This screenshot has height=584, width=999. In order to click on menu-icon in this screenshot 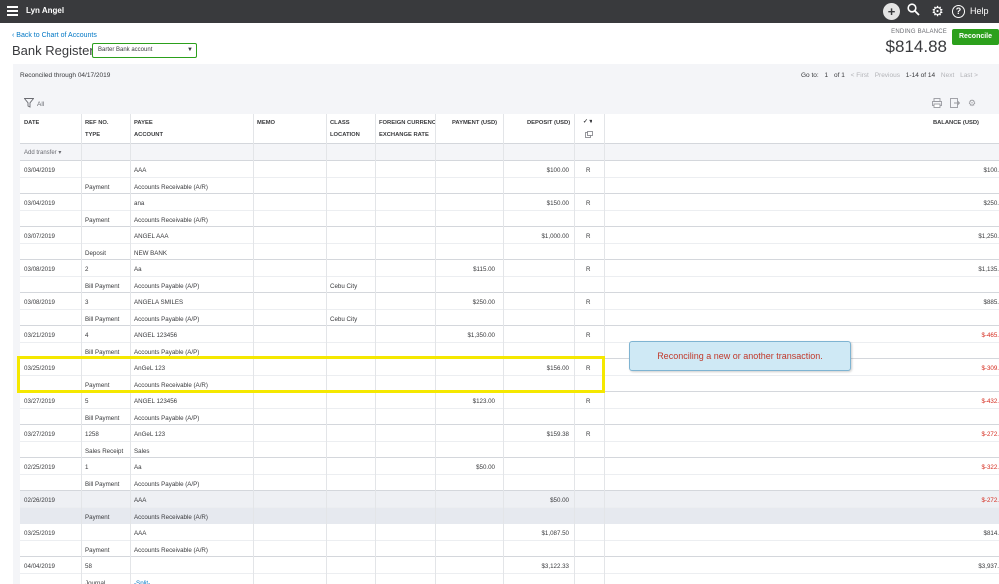, I will do `click(12, 11)`.